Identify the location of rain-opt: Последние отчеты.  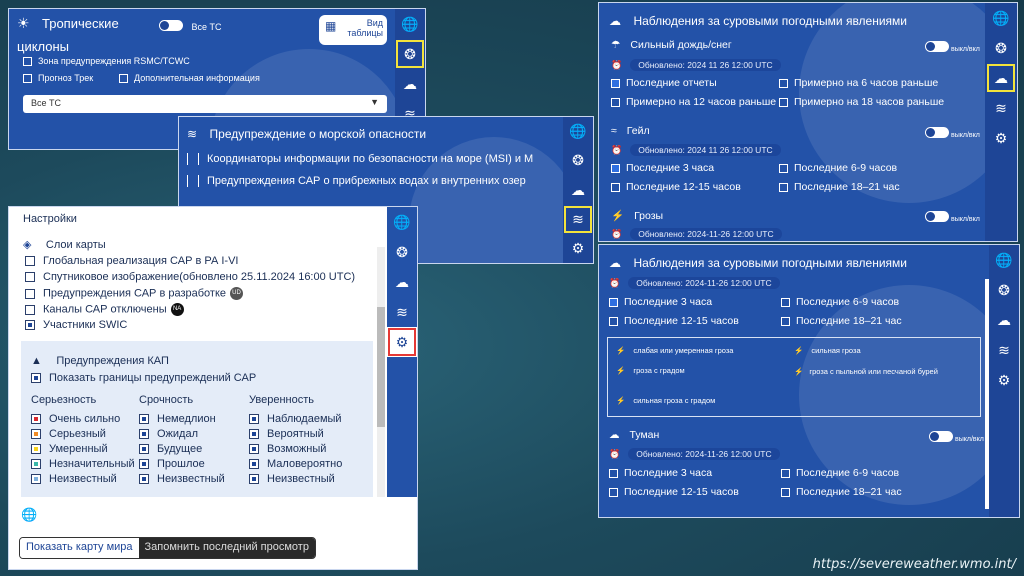
(664, 83).